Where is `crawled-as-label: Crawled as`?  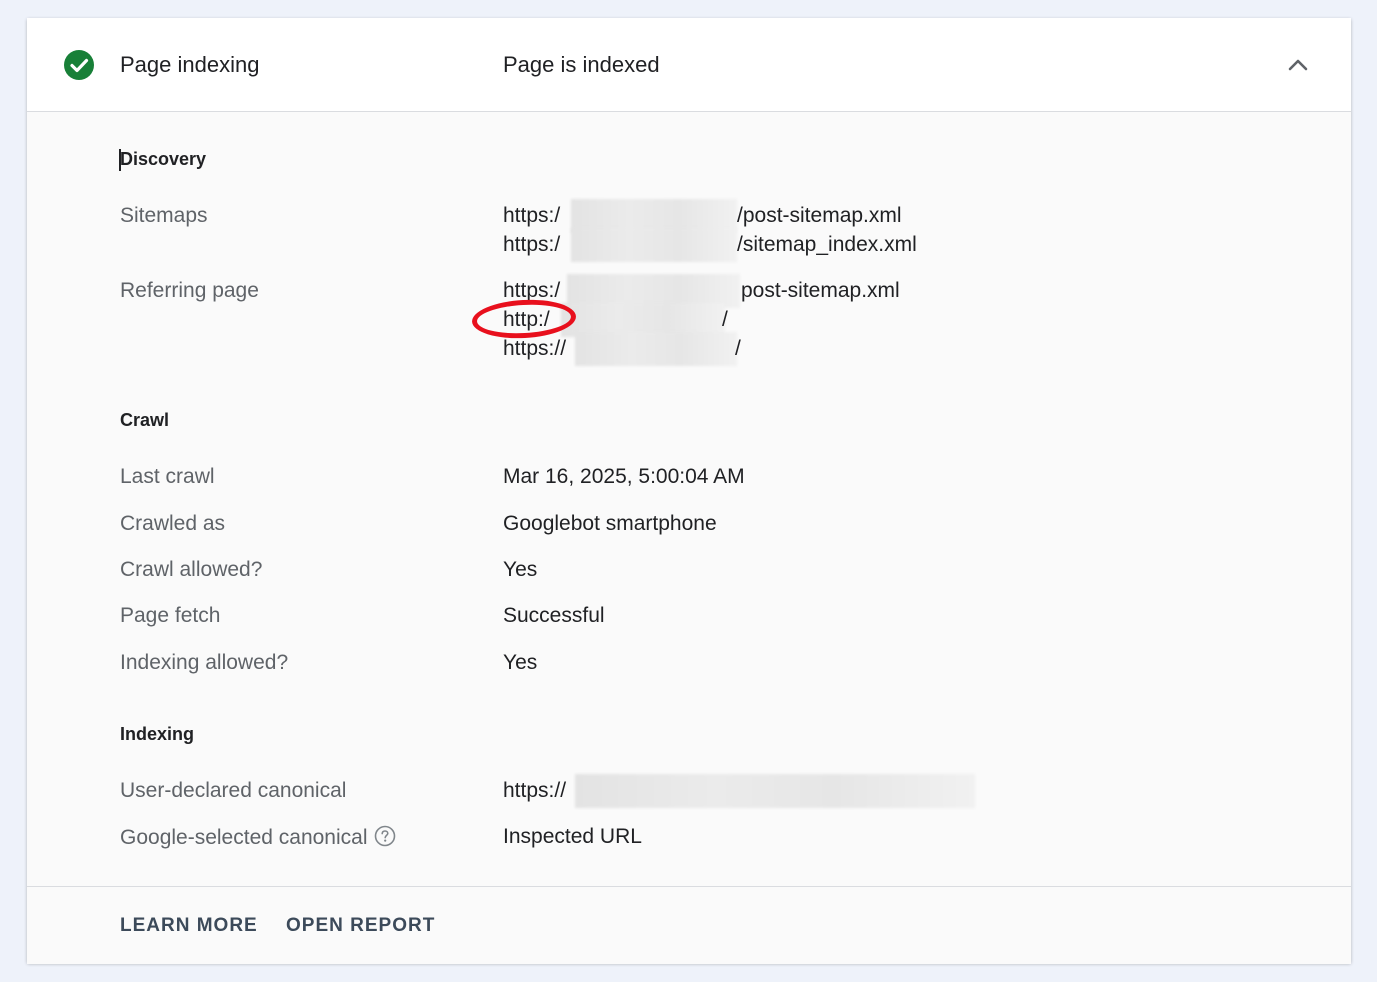
crawled-as-label: Crawled as is located at coordinates (173, 523).